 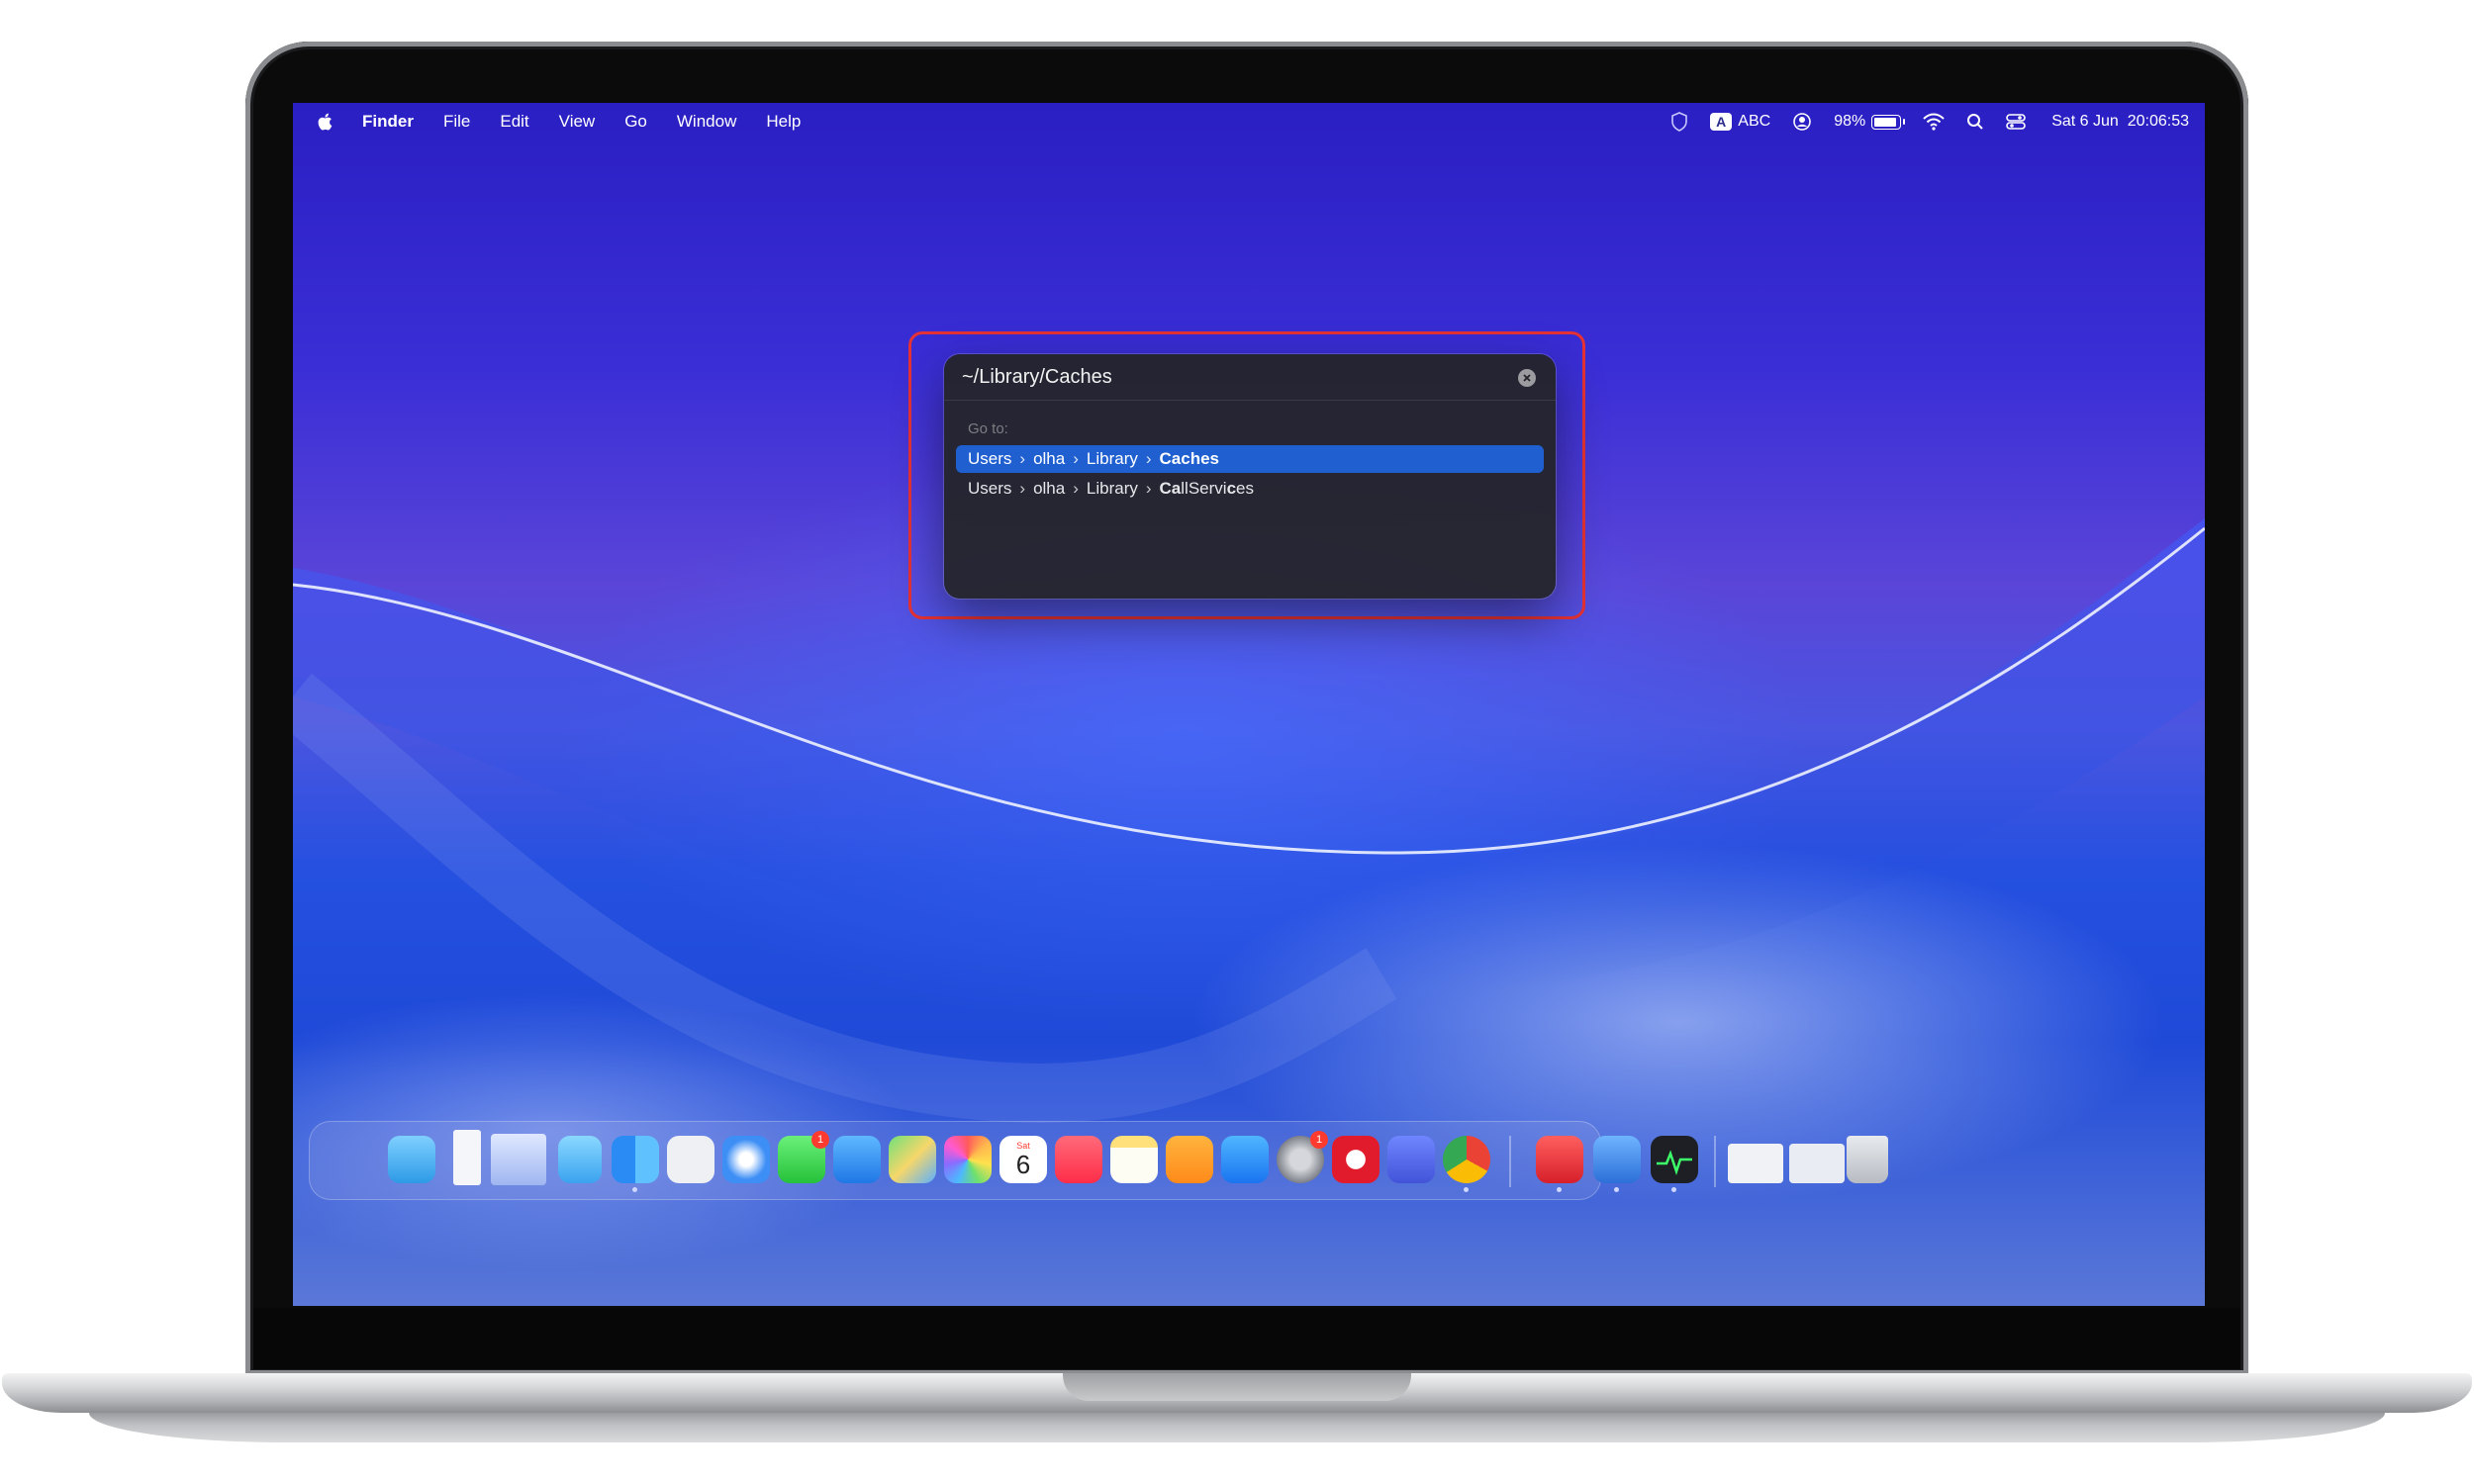 I want to click on laptop-base-underside, so click(x=1237, y=1427).